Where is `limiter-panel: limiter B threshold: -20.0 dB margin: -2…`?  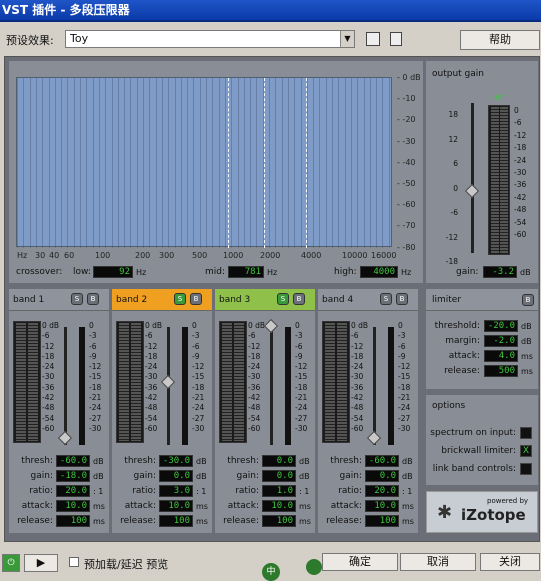
limiter-panel: limiter B threshold: -20.0 dB margin: -2… is located at coordinates (482, 339).